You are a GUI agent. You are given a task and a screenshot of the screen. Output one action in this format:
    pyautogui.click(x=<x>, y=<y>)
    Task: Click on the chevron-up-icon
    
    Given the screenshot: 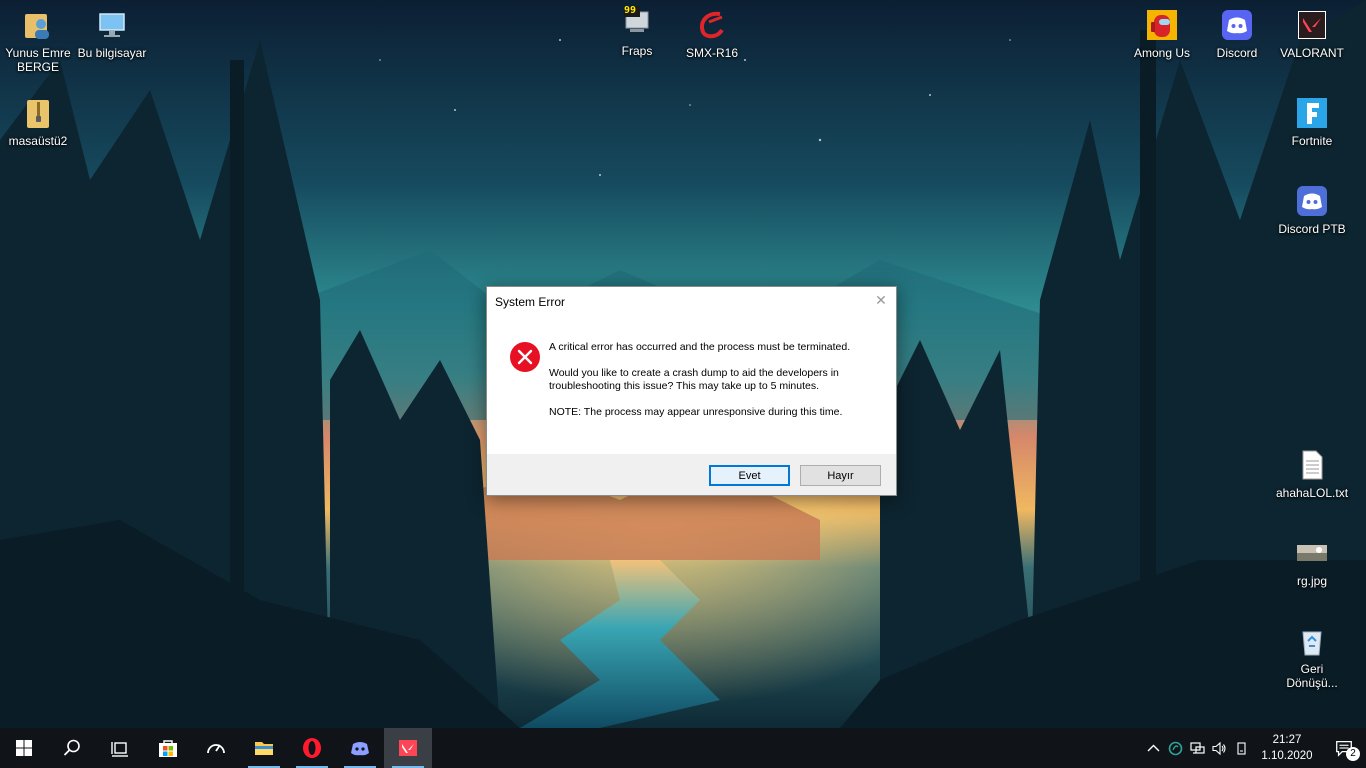 What is the action you would take?
    pyautogui.click(x=1153, y=747)
    